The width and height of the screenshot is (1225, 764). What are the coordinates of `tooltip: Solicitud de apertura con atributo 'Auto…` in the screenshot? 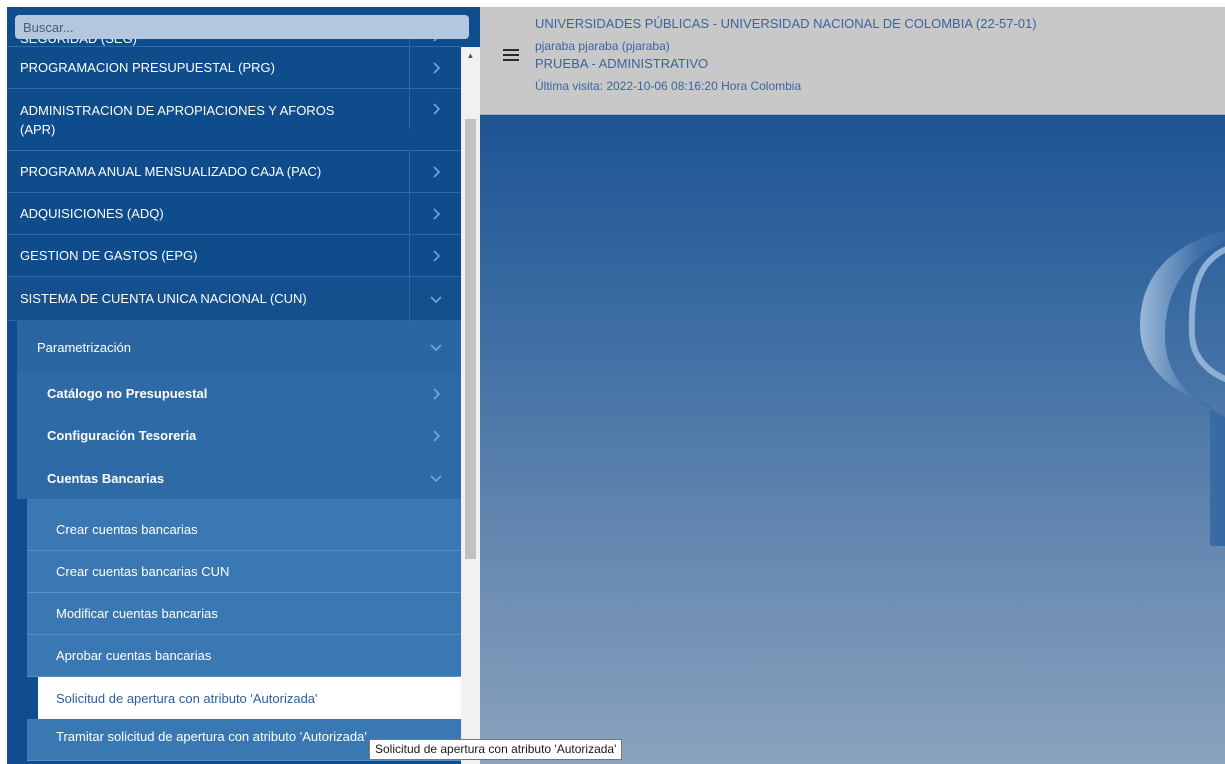 It's located at (496, 749).